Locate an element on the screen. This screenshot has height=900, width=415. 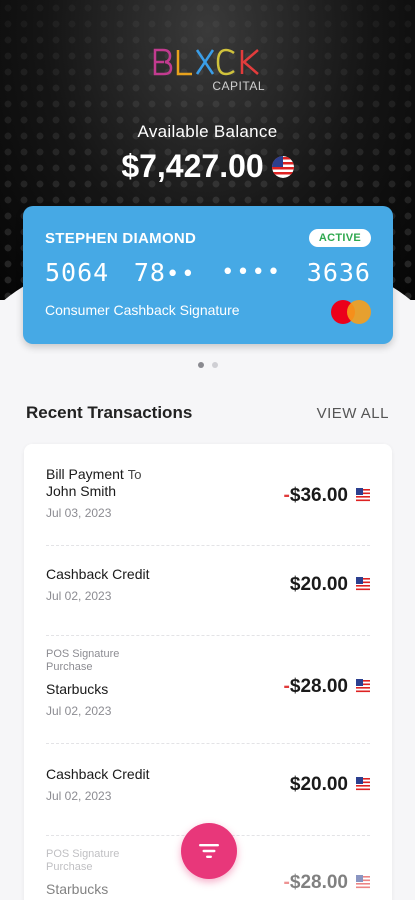
card-number-first: 5064 is located at coordinates (77, 272).